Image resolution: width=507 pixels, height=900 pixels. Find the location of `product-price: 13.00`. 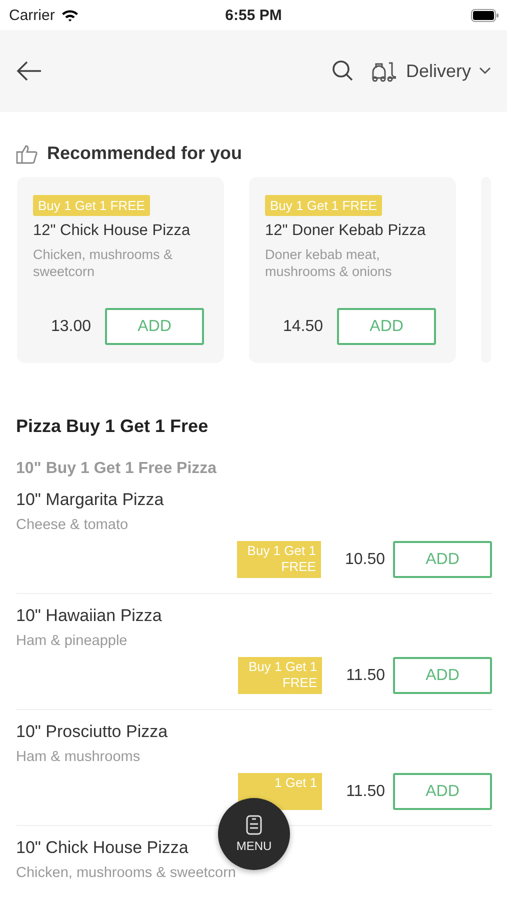

product-price: 13.00 is located at coordinates (71, 327).